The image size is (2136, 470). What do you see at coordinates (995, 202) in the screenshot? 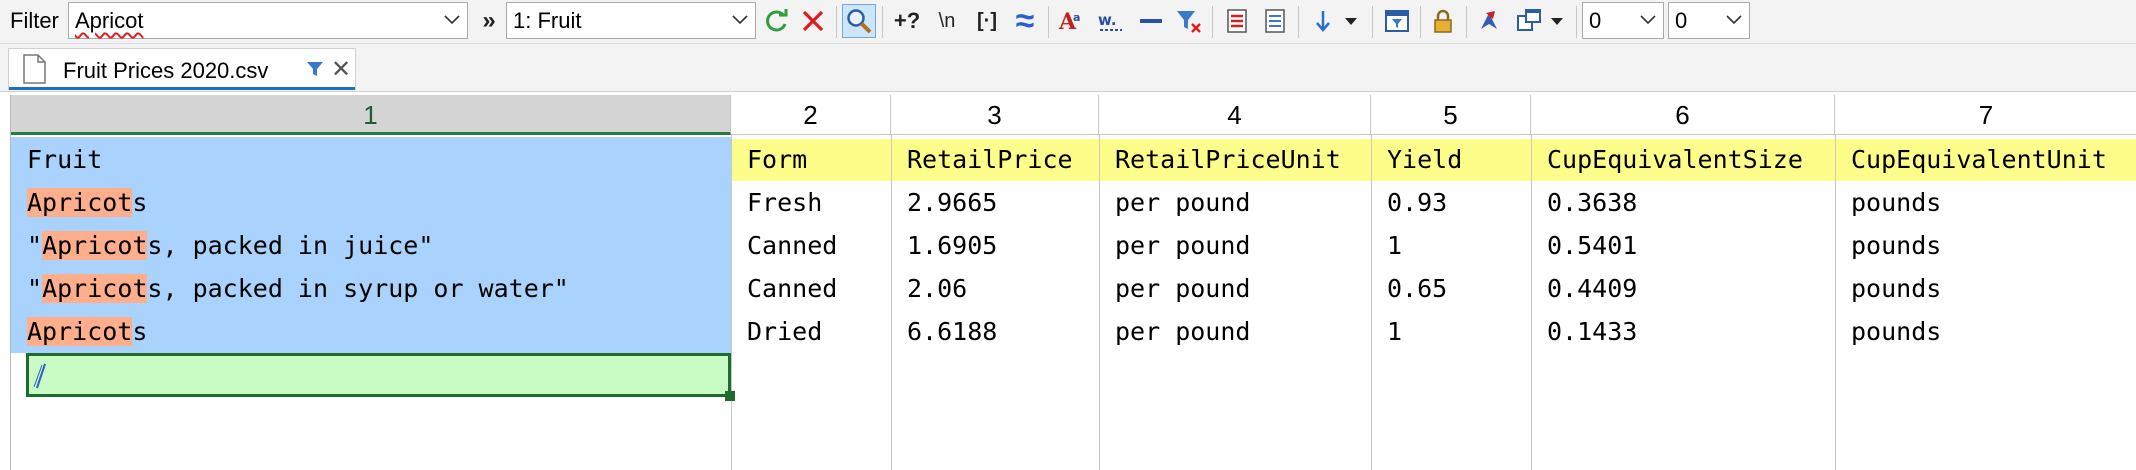
I see `table-cell: 2.9665` at bounding box center [995, 202].